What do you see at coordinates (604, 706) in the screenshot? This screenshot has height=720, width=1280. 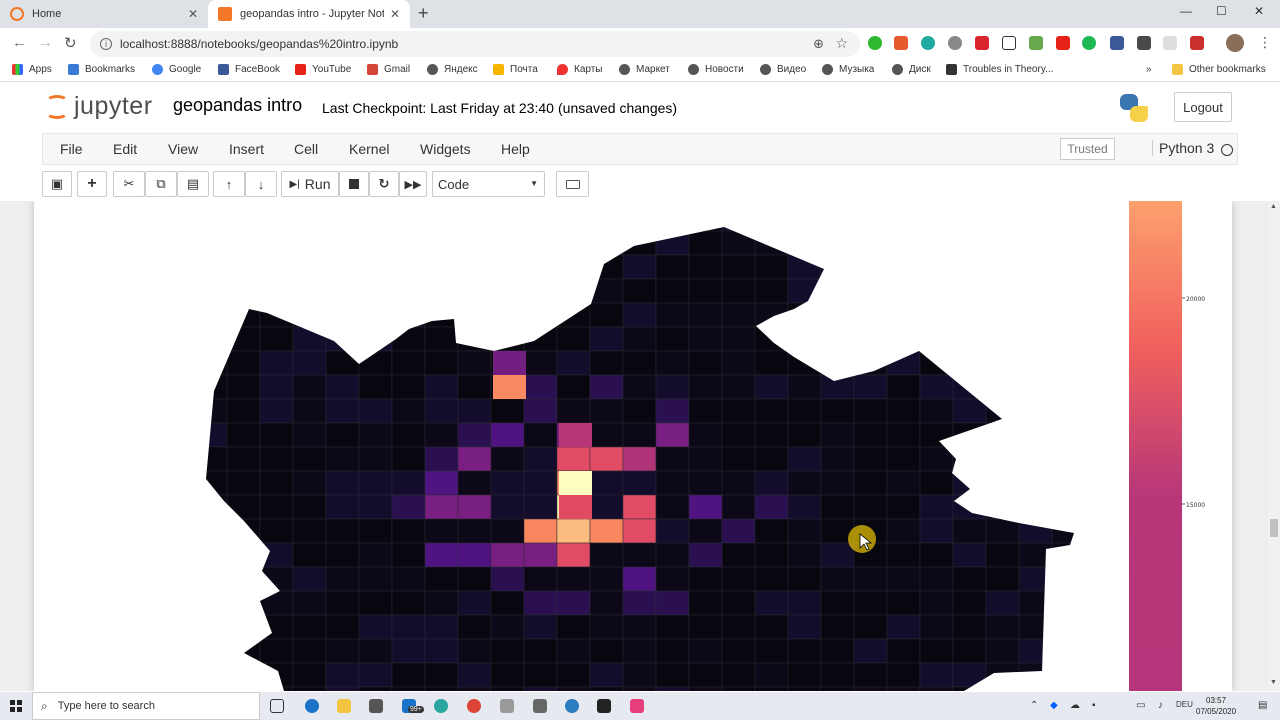 I see `terminal-icon` at bounding box center [604, 706].